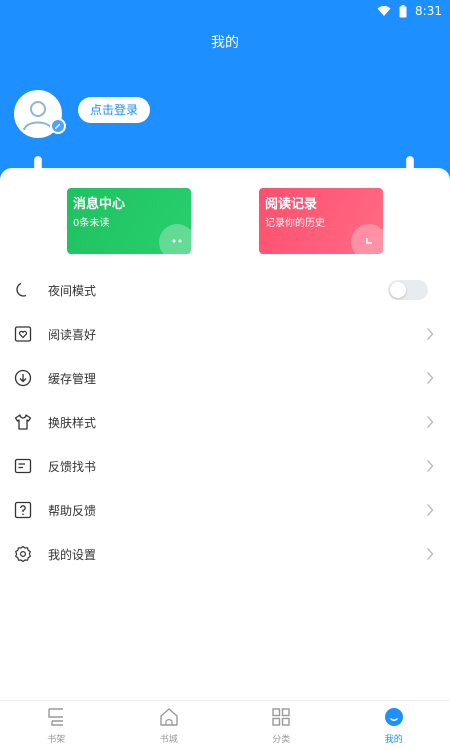 This screenshot has width=450, height=750. I want to click on moon-icon, so click(21, 289).